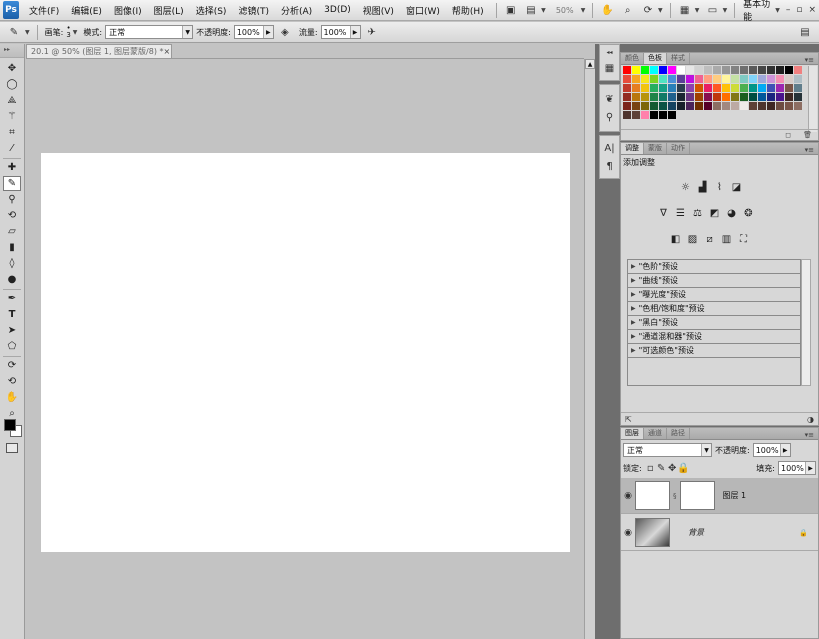  What do you see at coordinates (253, 32) in the screenshot?
I see `opacity-field: 100% ▶` at bounding box center [253, 32].